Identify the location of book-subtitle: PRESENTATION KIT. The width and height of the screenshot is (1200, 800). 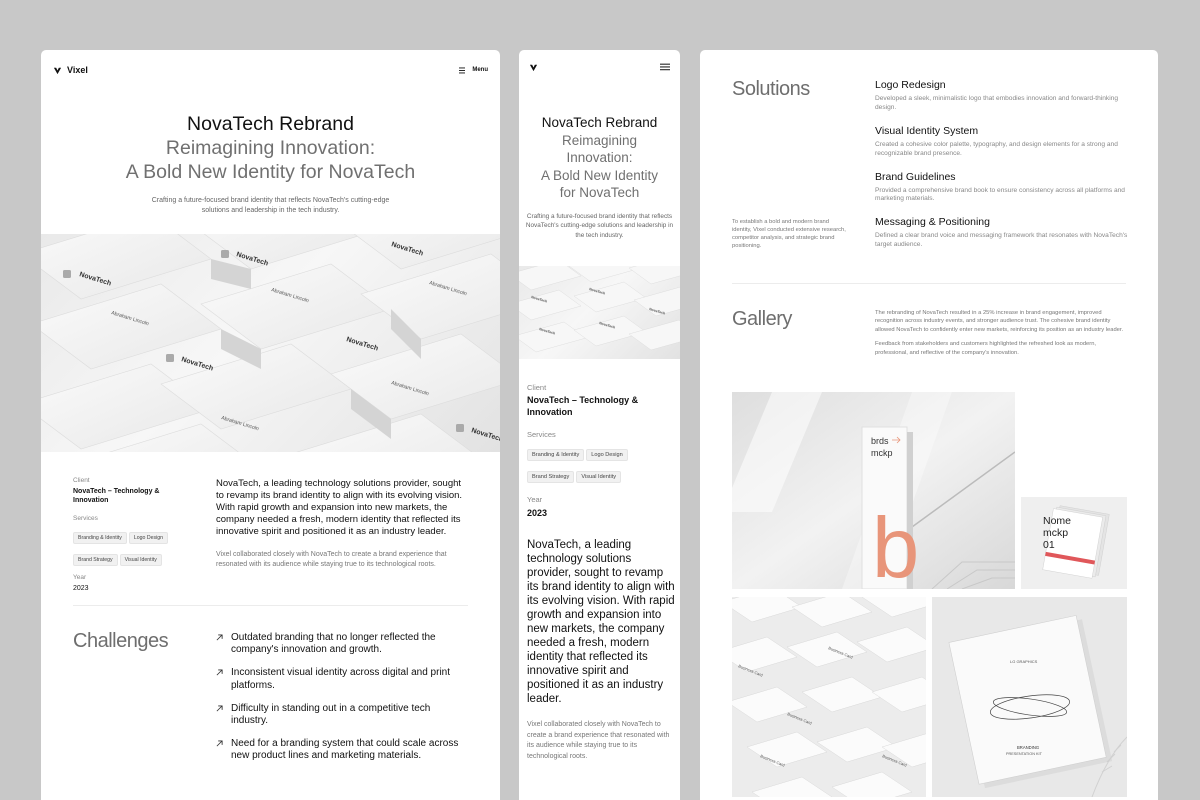
(1024, 754).